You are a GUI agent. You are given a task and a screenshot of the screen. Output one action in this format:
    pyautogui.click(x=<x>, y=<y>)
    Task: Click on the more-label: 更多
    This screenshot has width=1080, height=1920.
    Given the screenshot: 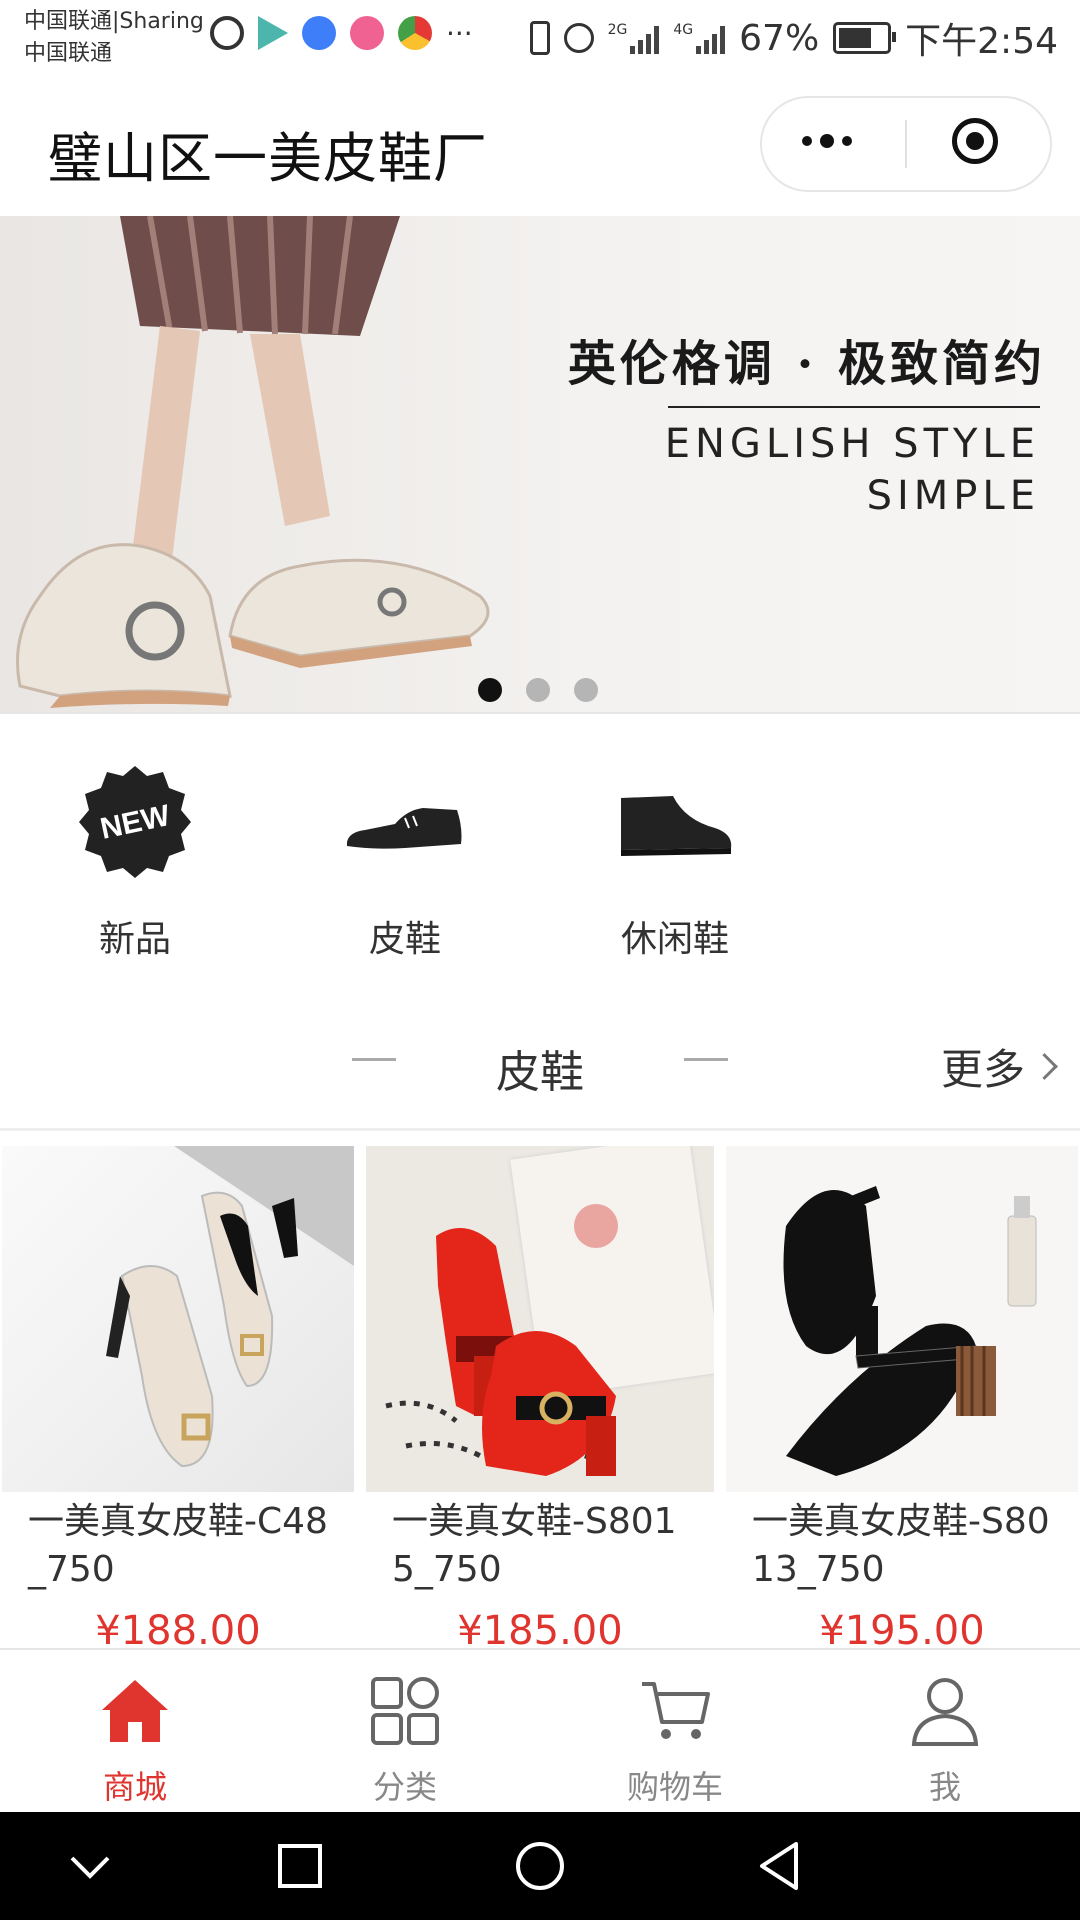 What is the action you would take?
    pyautogui.click(x=982, y=1069)
    